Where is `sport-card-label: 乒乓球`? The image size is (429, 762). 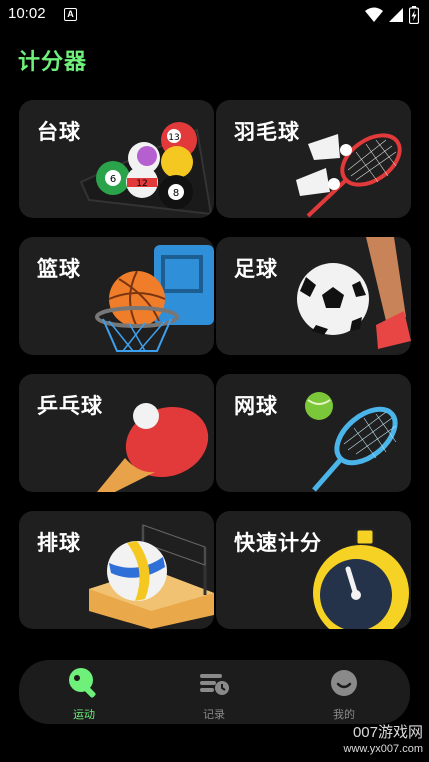 sport-card-label: 乒乓球 is located at coordinates (70, 406).